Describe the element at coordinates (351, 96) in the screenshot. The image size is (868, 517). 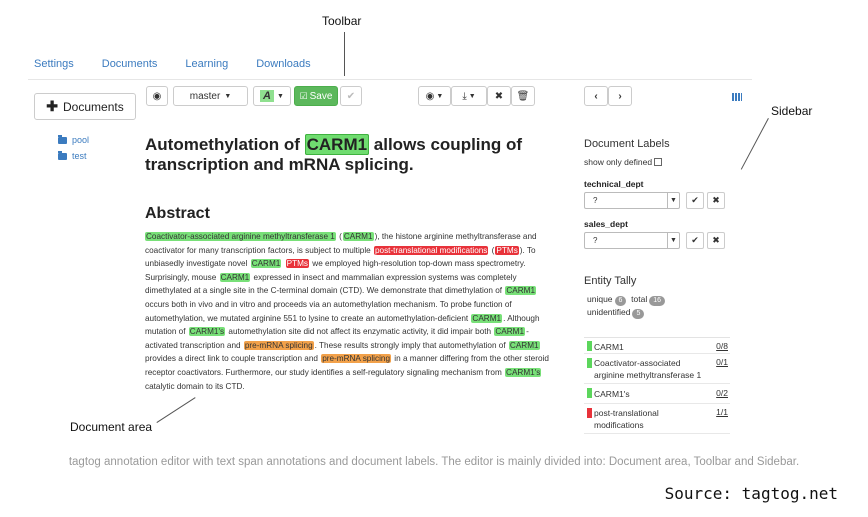
I see `confirm-button: ✔` at that location.